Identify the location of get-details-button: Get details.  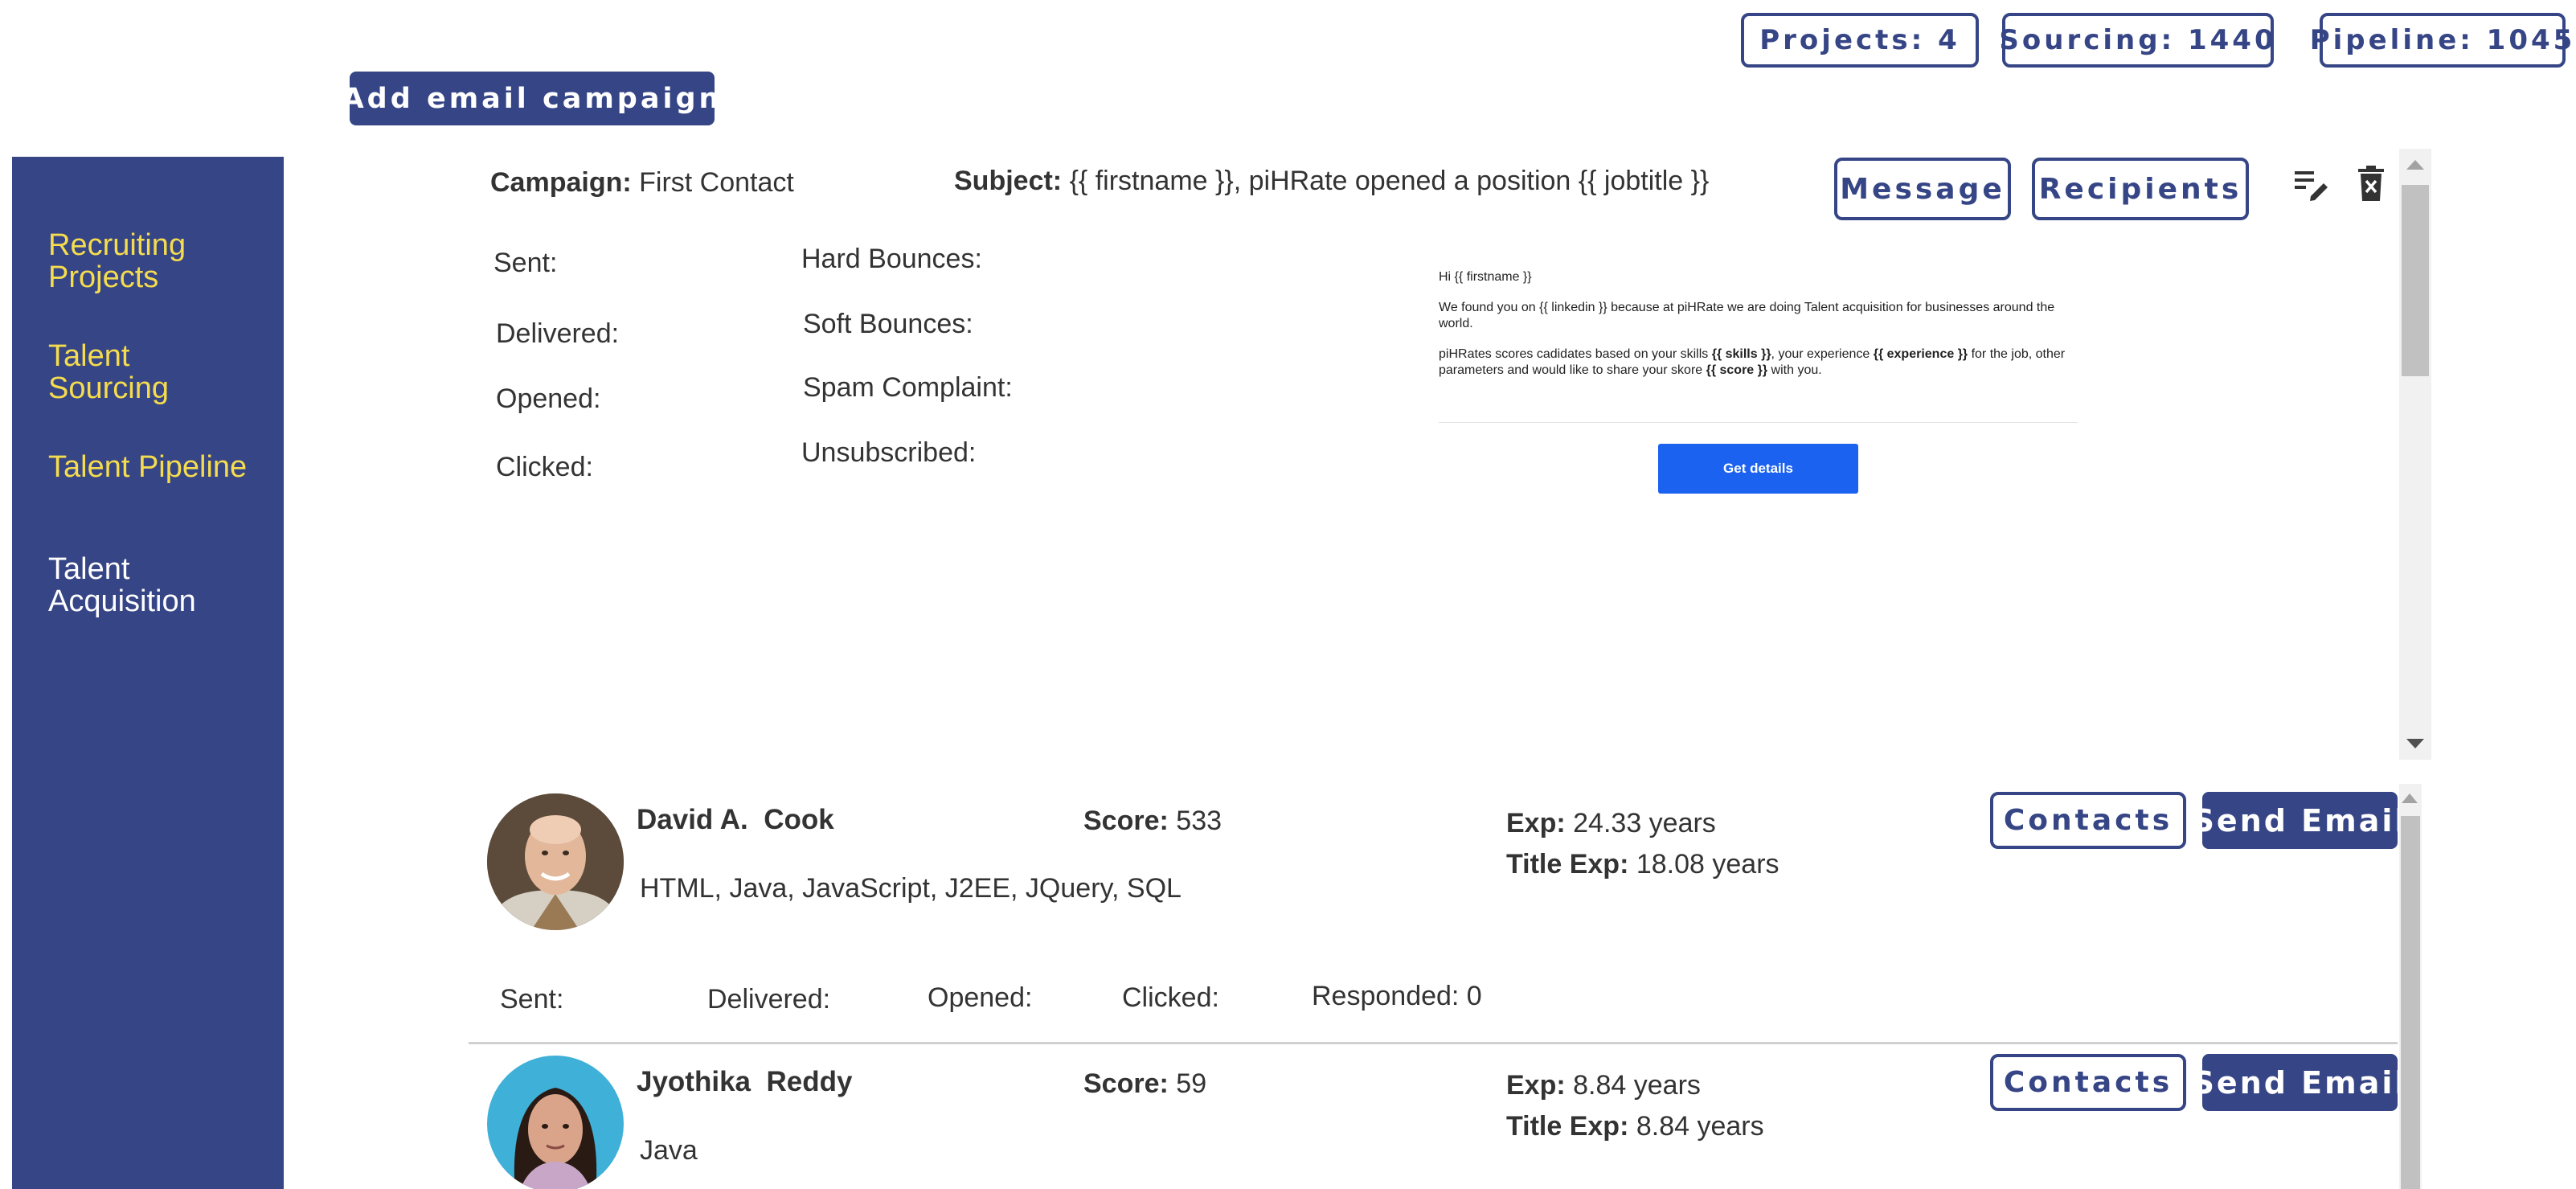
(1758, 469).